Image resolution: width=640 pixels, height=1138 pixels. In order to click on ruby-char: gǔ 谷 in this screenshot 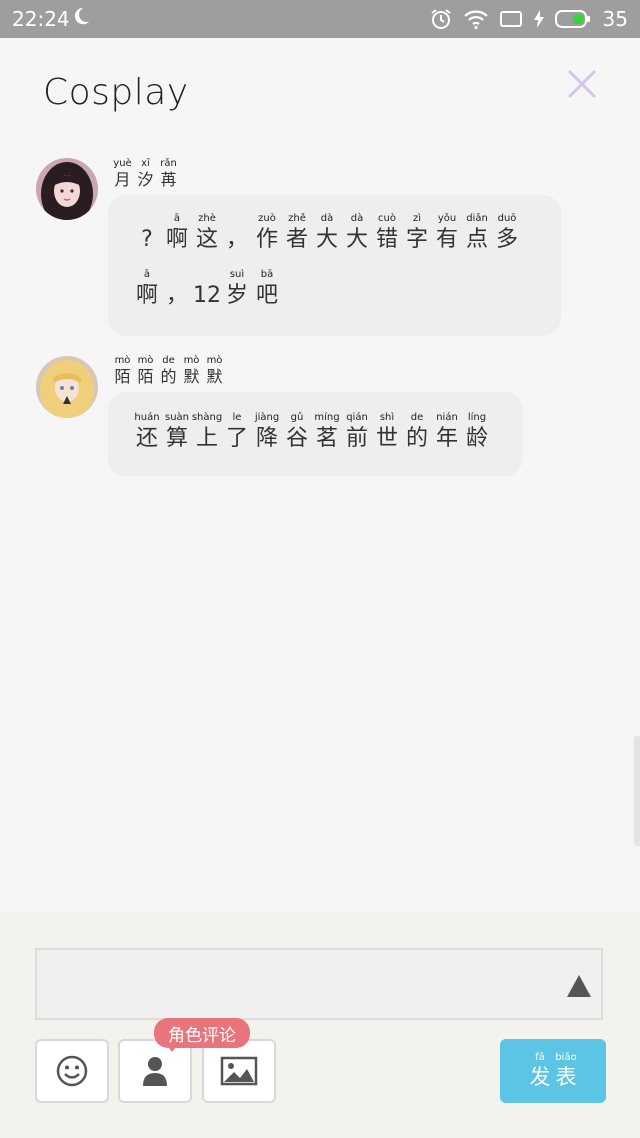, I will do `click(297, 433)`.